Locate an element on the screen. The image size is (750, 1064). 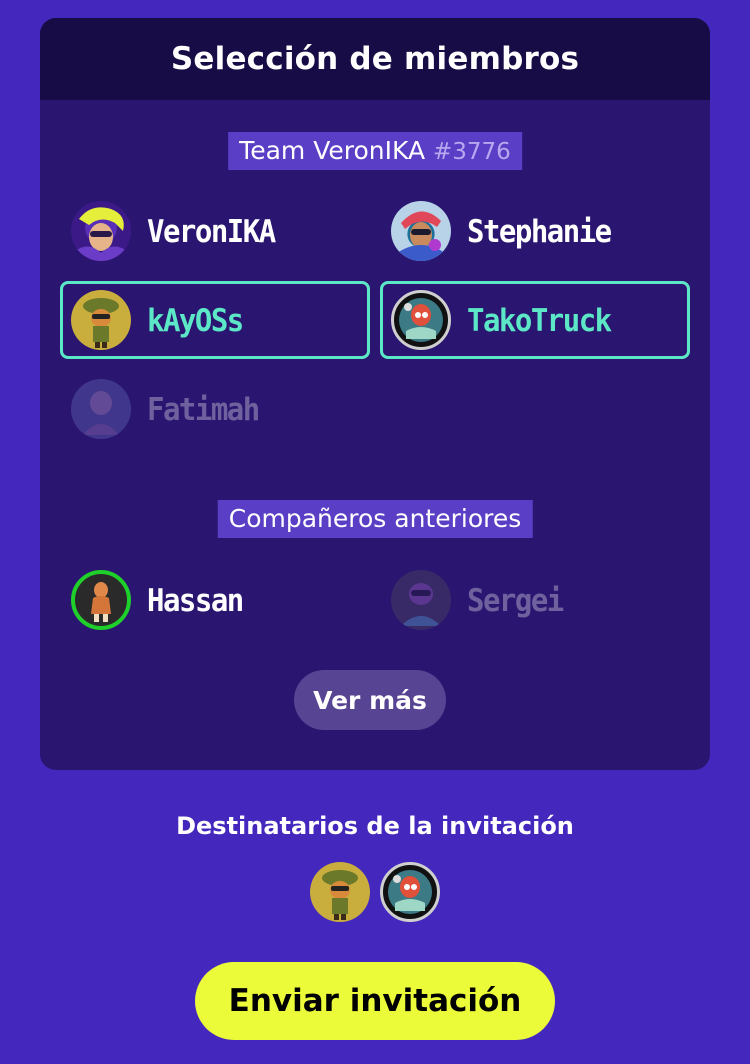
member-sergei: Sergei is located at coordinates (535, 600).